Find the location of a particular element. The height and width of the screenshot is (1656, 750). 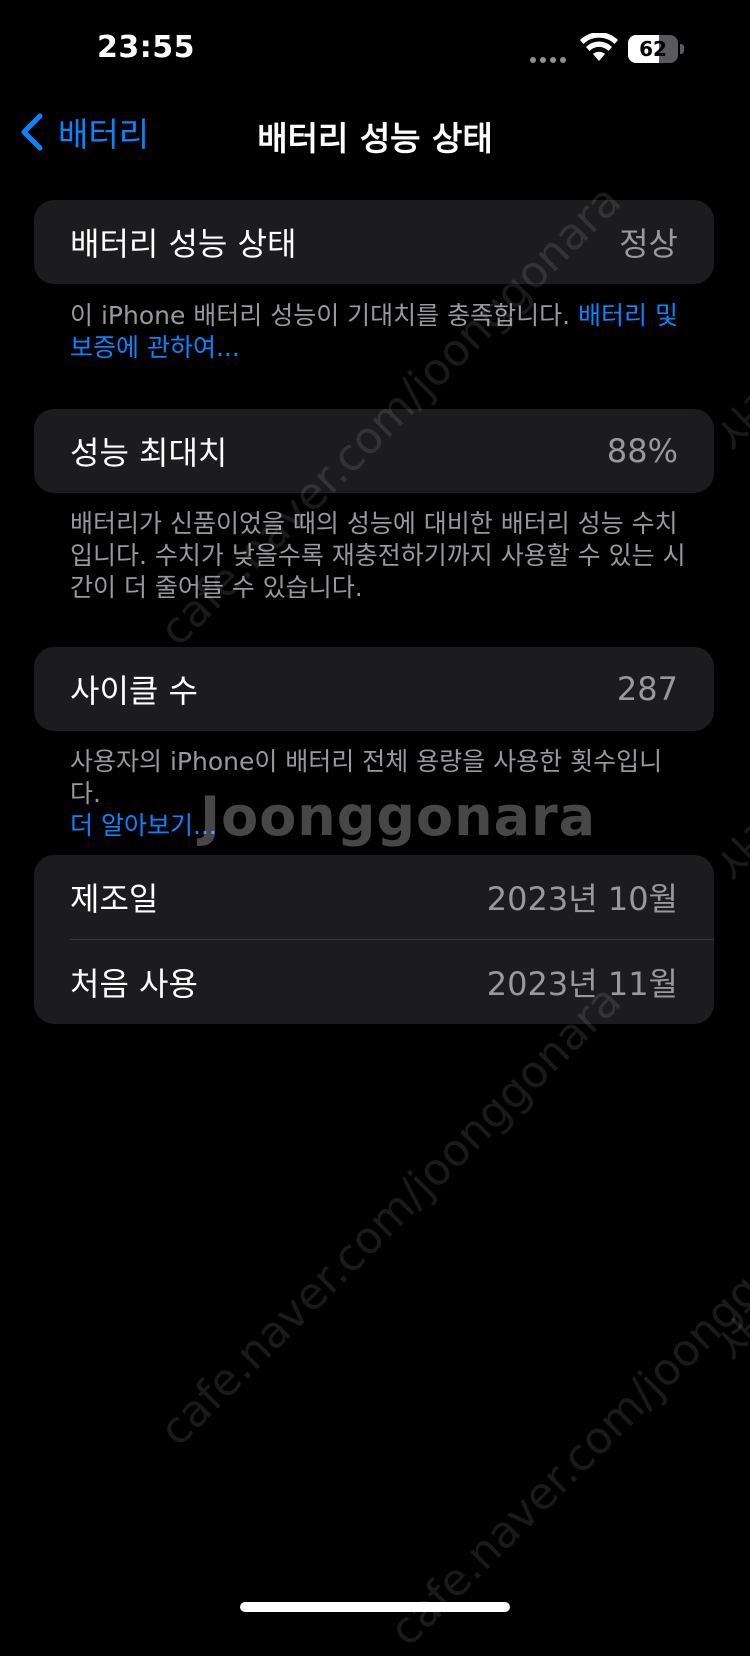

cycle-count-value: 287 is located at coordinates (647, 689).